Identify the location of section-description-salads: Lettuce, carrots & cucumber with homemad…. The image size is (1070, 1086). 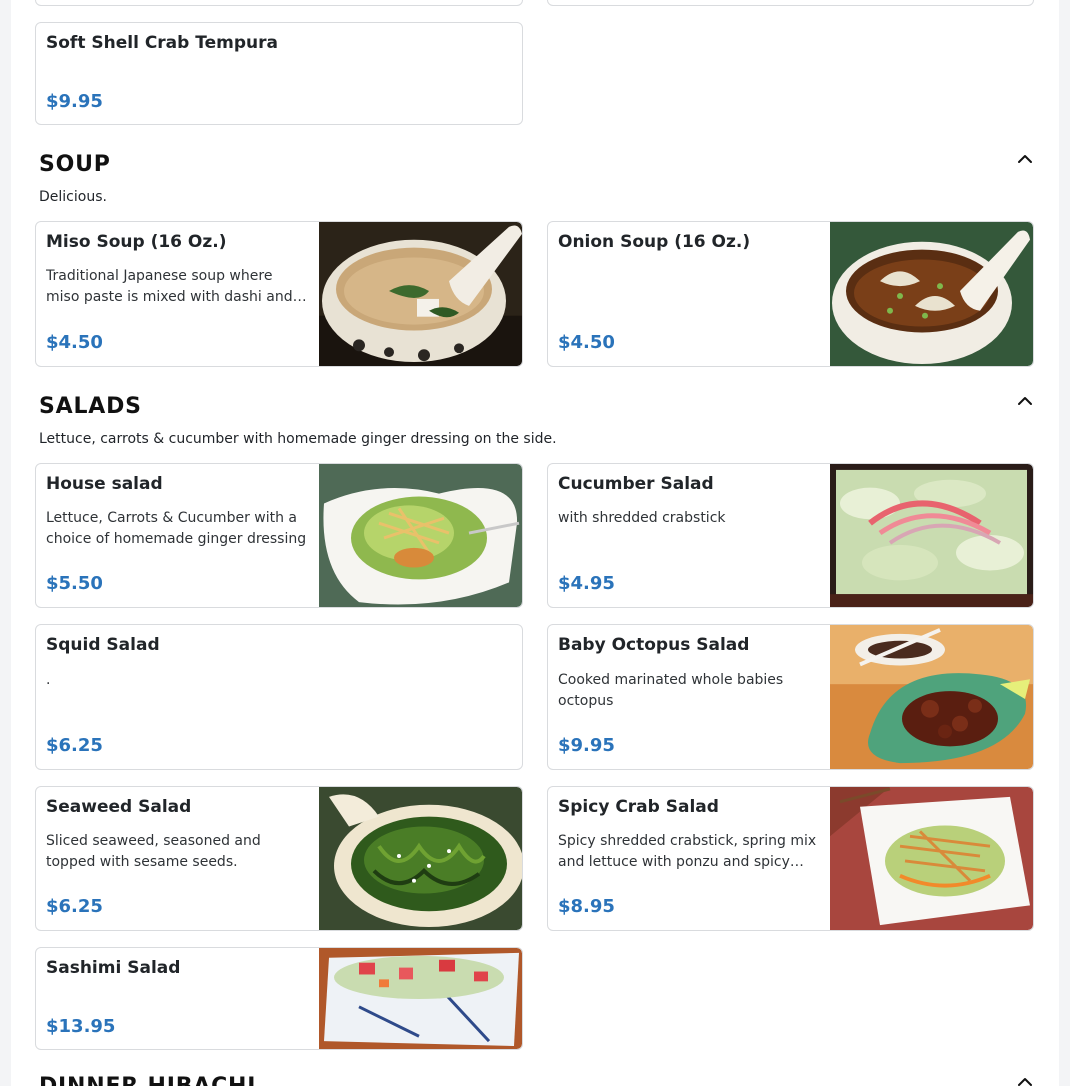
(298, 439).